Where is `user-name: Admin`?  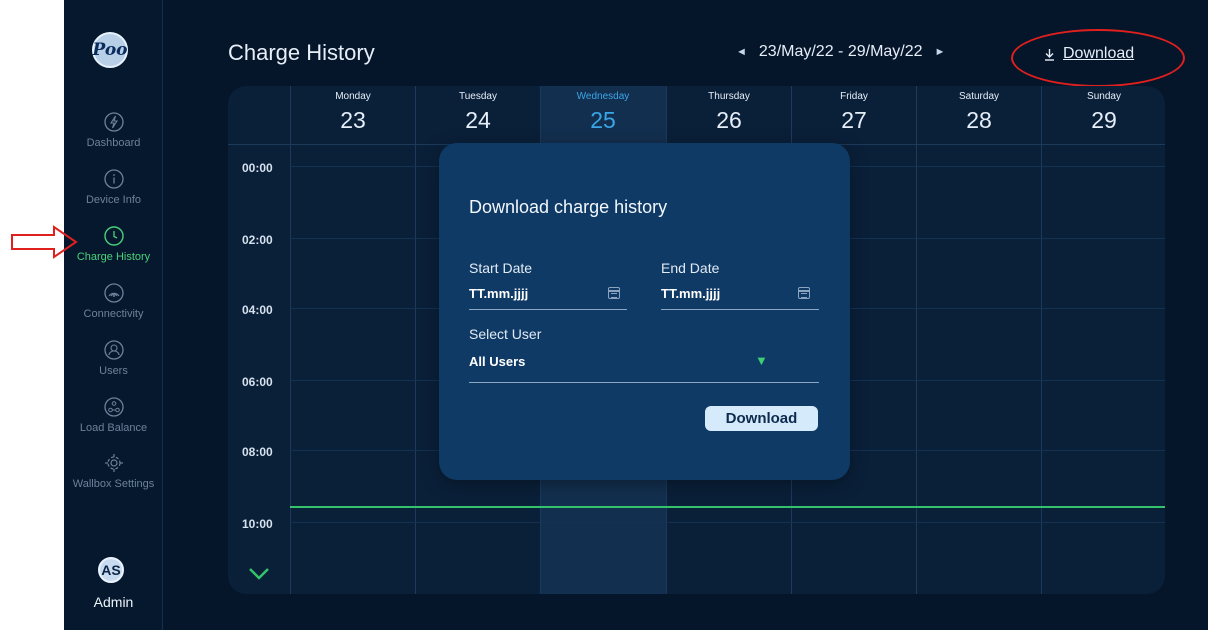
user-name: Admin is located at coordinates (113, 602).